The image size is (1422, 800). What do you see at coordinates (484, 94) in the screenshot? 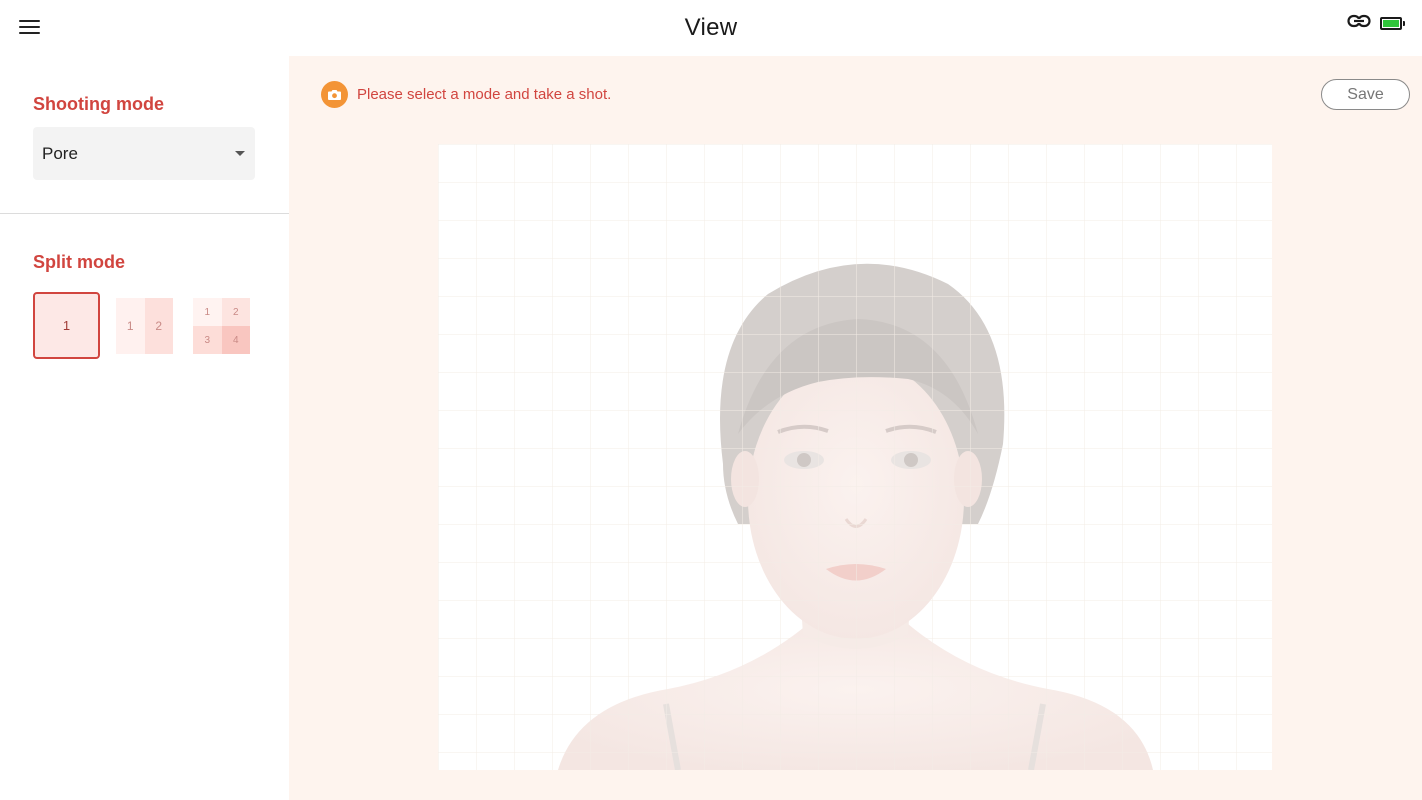
I see `notice-text: Please select a mode and take a shot.` at bounding box center [484, 94].